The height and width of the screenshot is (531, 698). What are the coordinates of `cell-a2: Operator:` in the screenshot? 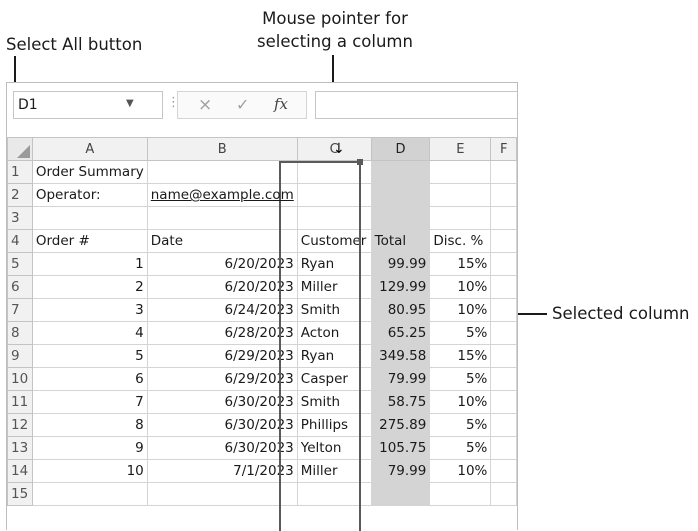 It's located at (89, 195).